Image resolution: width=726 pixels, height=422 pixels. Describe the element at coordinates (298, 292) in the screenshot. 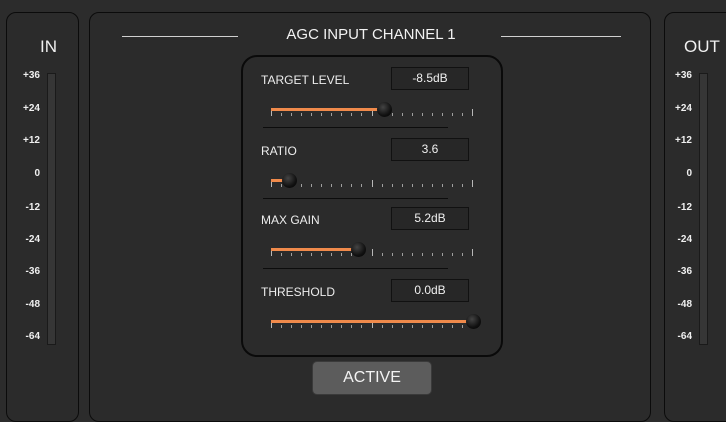

I see `param-label: THRESHOLD` at that location.